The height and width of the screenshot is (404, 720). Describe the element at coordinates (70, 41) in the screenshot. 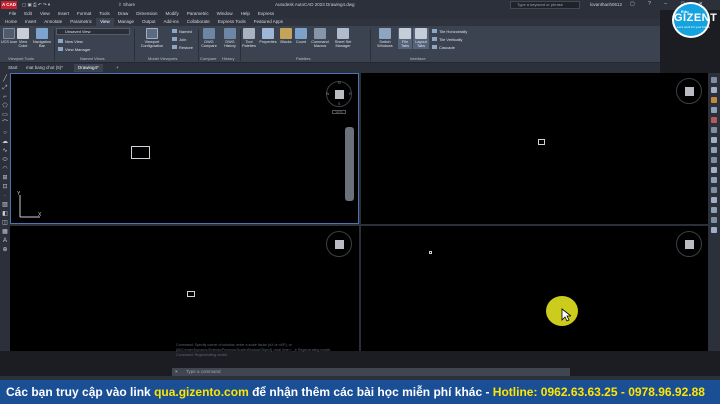

I see `new-view-button: New View` at that location.